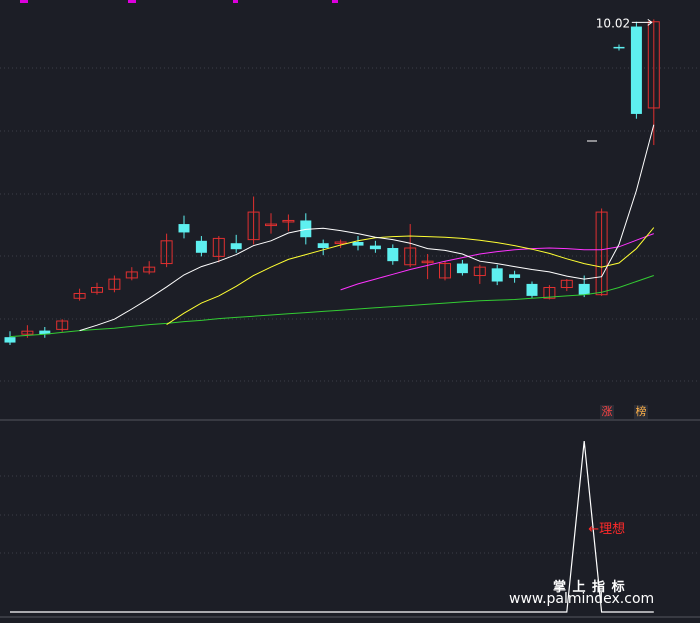 The width and height of the screenshot is (700, 623). What do you see at coordinates (606, 529) in the screenshot?
I see `signal-annotation: ←理想` at bounding box center [606, 529].